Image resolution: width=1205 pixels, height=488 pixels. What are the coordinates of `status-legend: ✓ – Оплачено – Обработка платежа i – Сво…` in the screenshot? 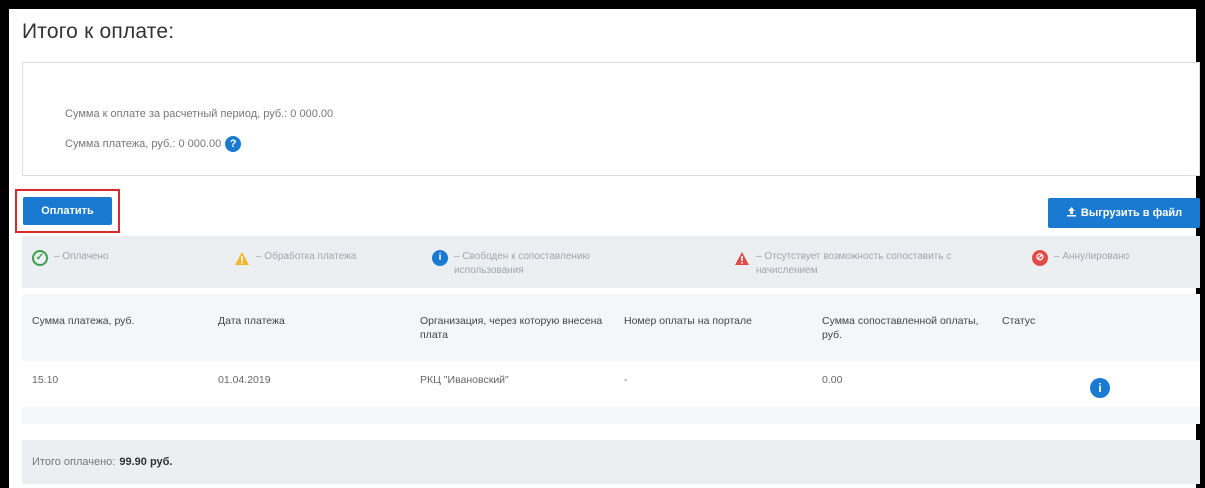 It's located at (611, 262).